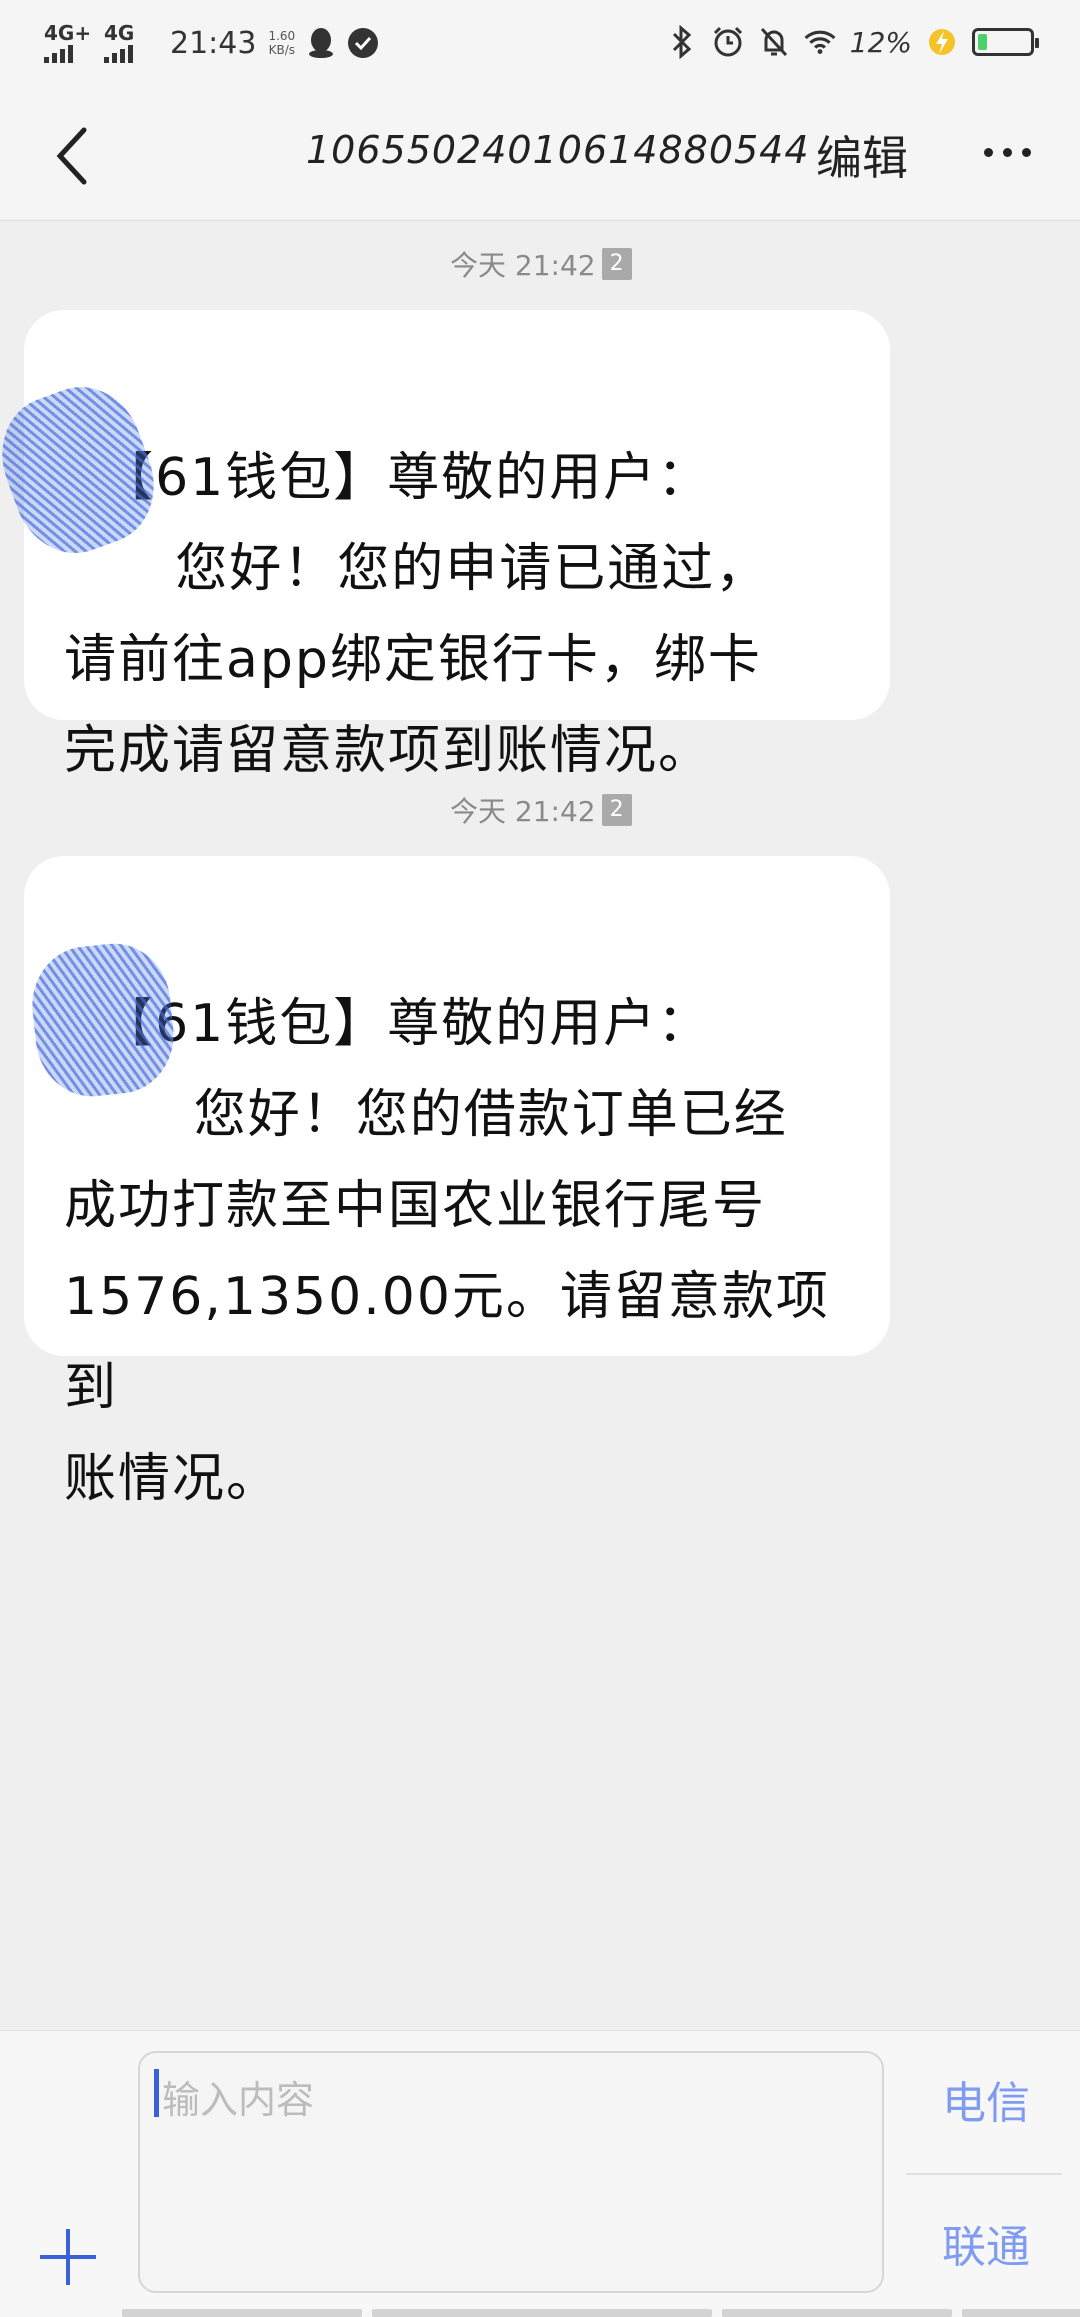  I want to click on network-signal-2: 4G, so click(129, 43).